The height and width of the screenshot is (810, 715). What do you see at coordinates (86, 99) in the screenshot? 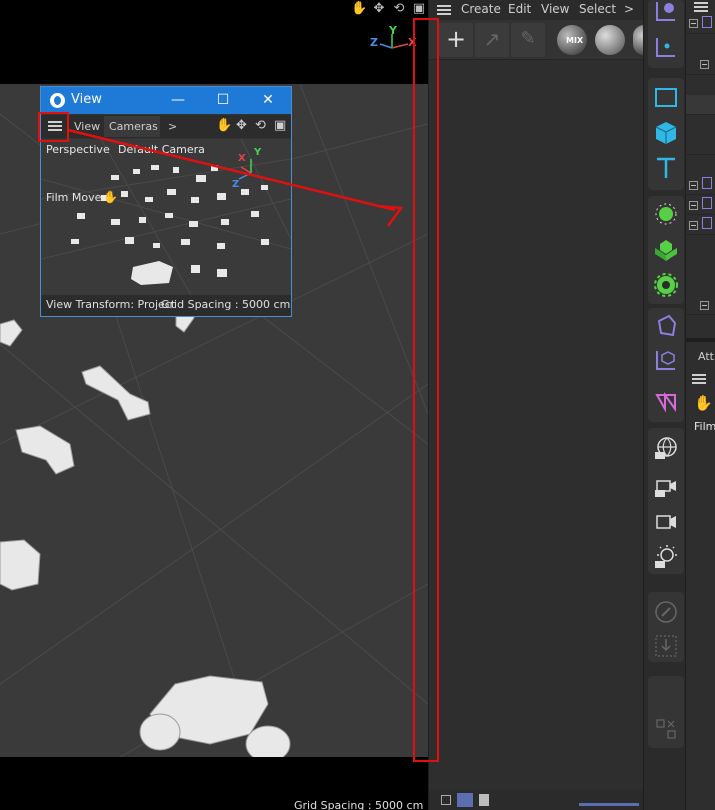
I see `view-window-title: View` at bounding box center [86, 99].